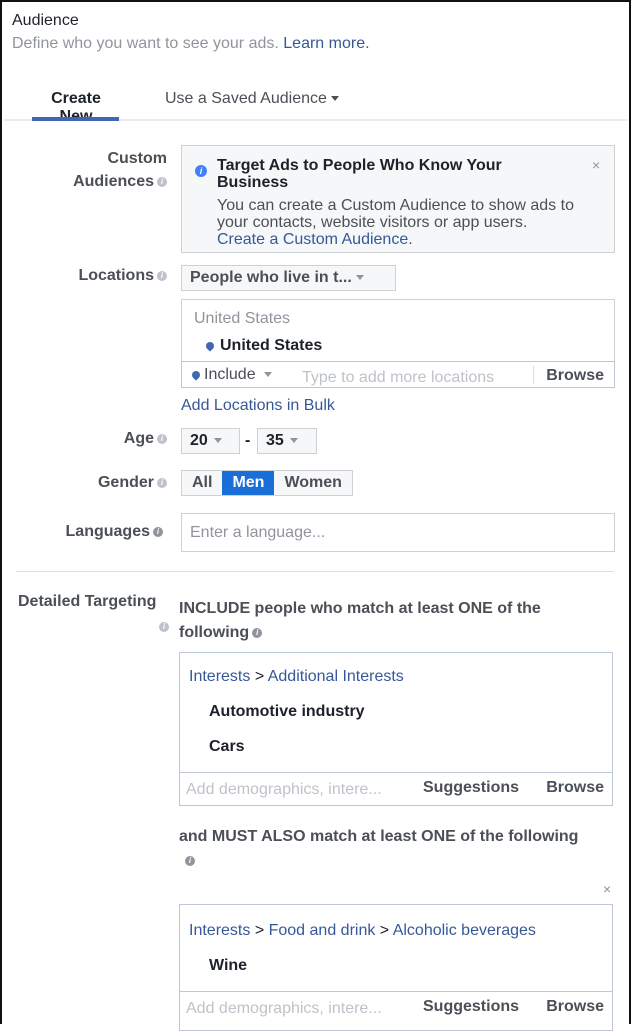  What do you see at coordinates (145, 43) in the screenshot?
I see `subtitle-text: Define who you want to see your ads.` at bounding box center [145, 43].